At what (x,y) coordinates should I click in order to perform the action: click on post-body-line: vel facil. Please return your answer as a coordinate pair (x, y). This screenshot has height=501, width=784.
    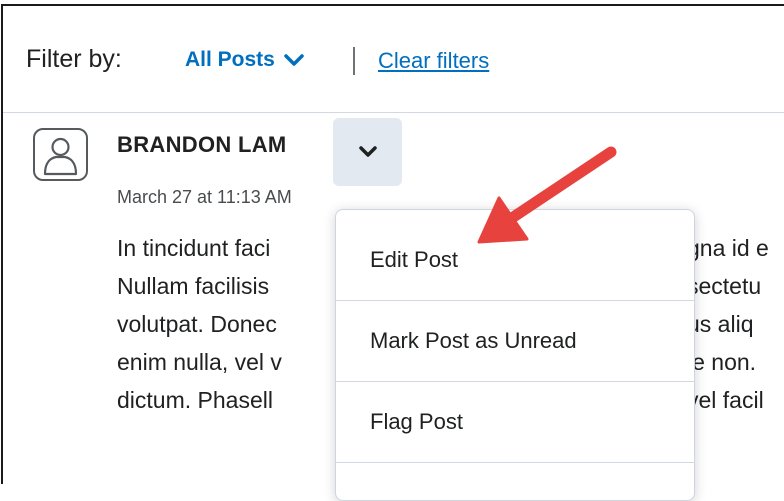
    Looking at the image, I should click on (725, 400).